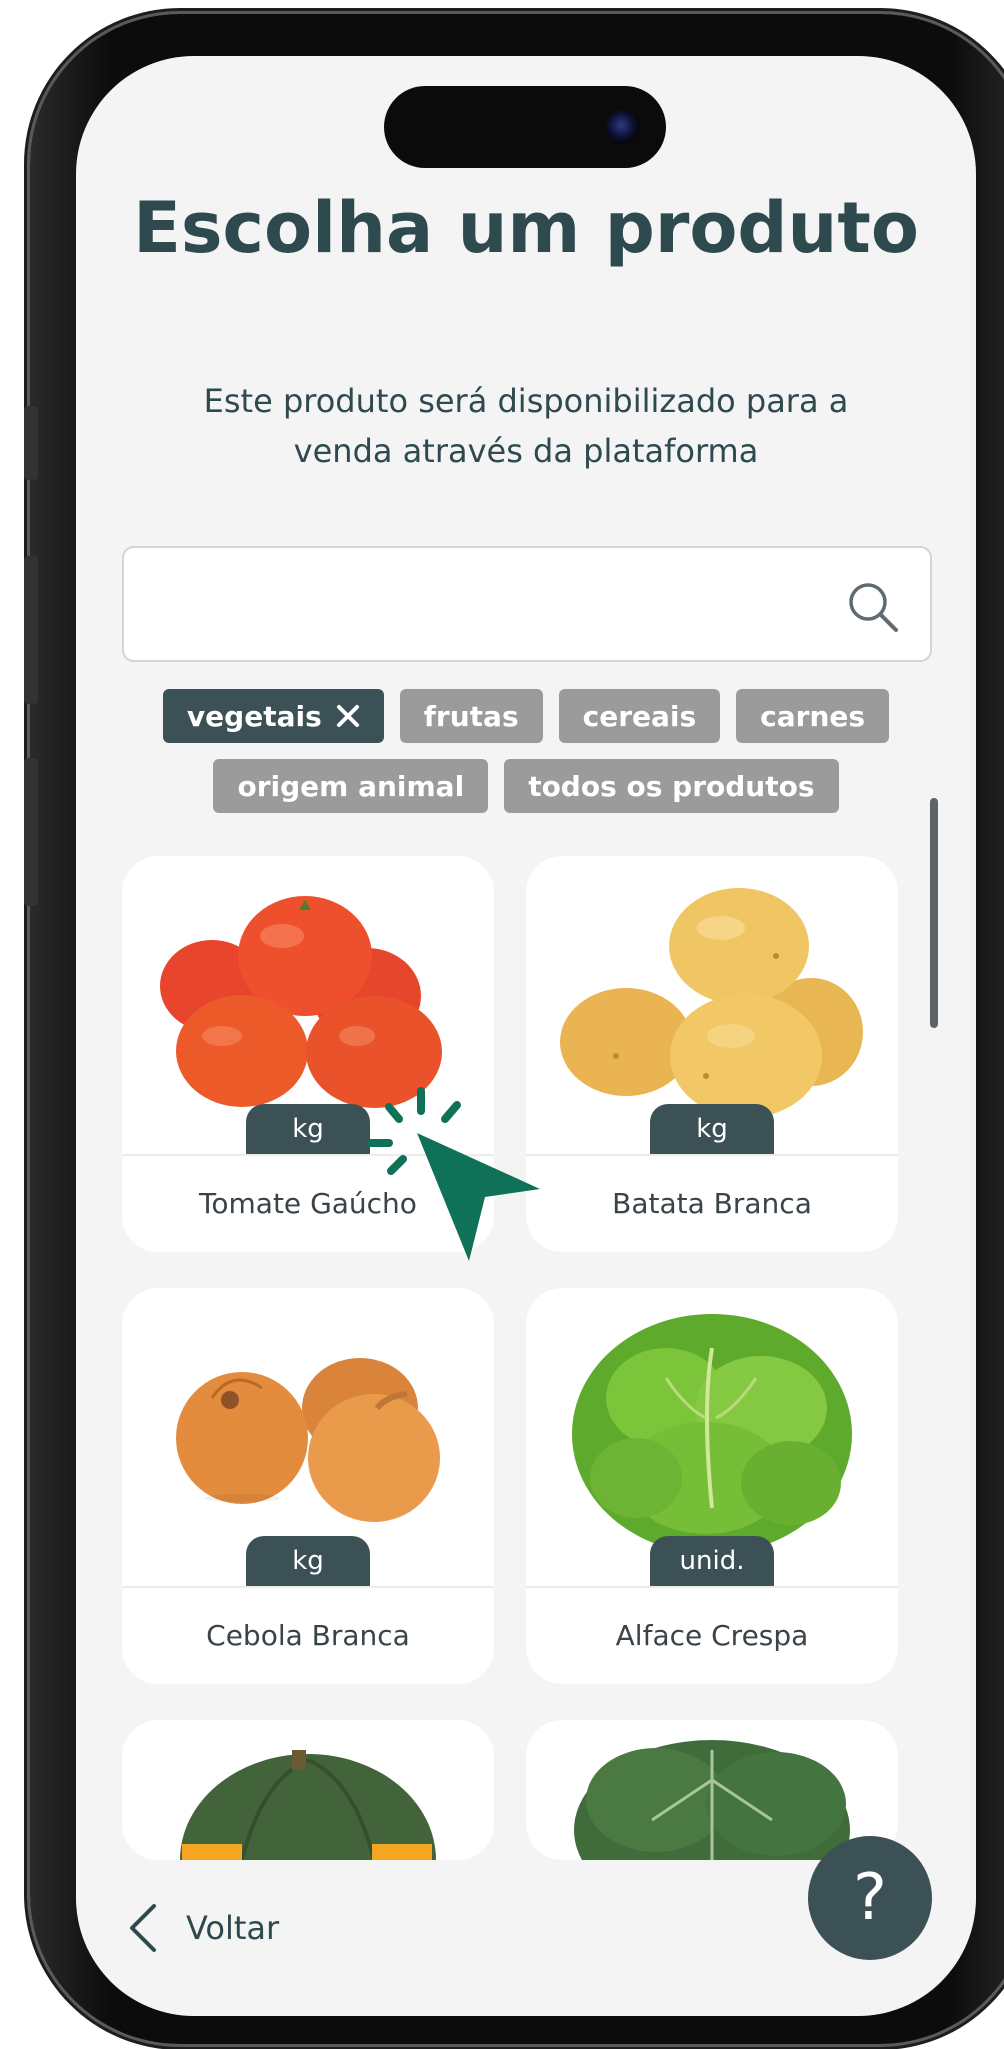 This screenshot has height=2049, width=1004. What do you see at coordinates (712, 1800) in the screenshot?
I see `kale-image` at bounding box center [712, 1800].